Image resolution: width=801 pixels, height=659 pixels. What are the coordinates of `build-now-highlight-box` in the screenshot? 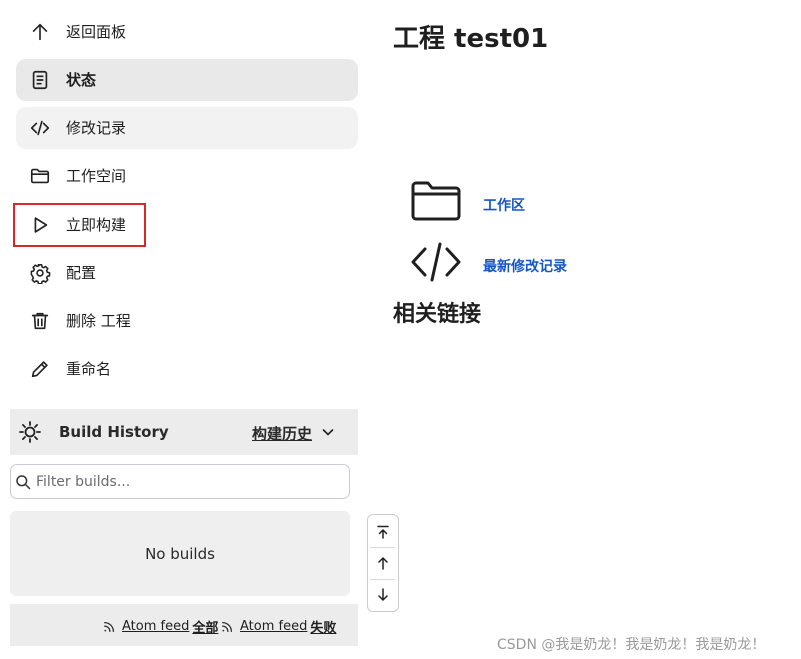 It's located at (79, 225).